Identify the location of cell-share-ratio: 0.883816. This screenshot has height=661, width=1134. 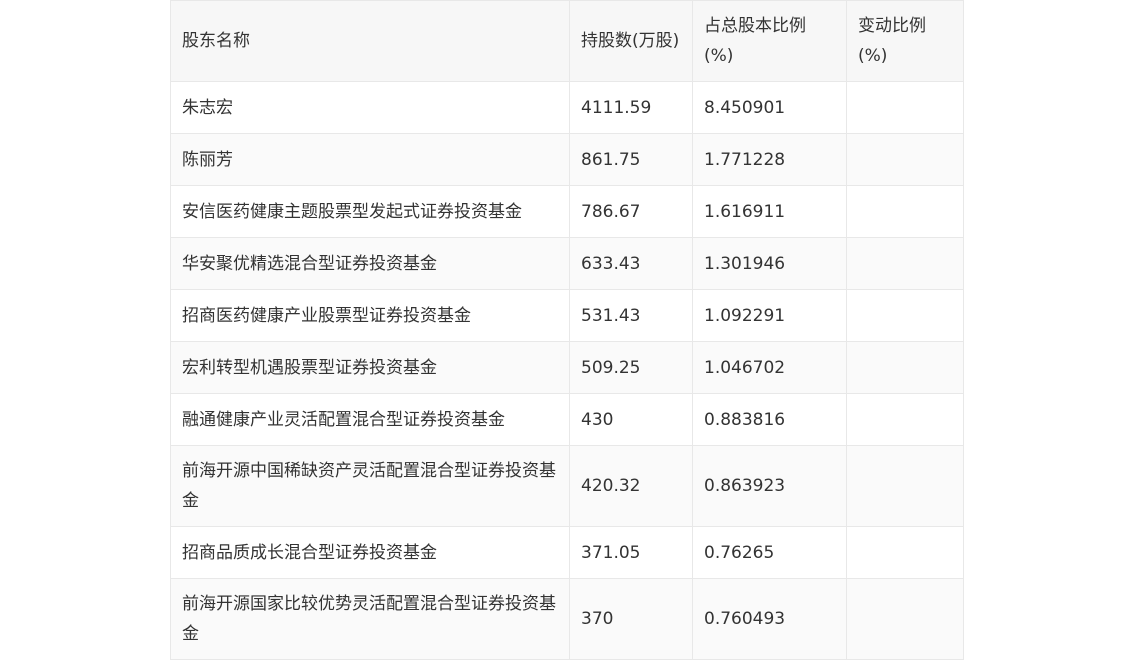
(769, 419).